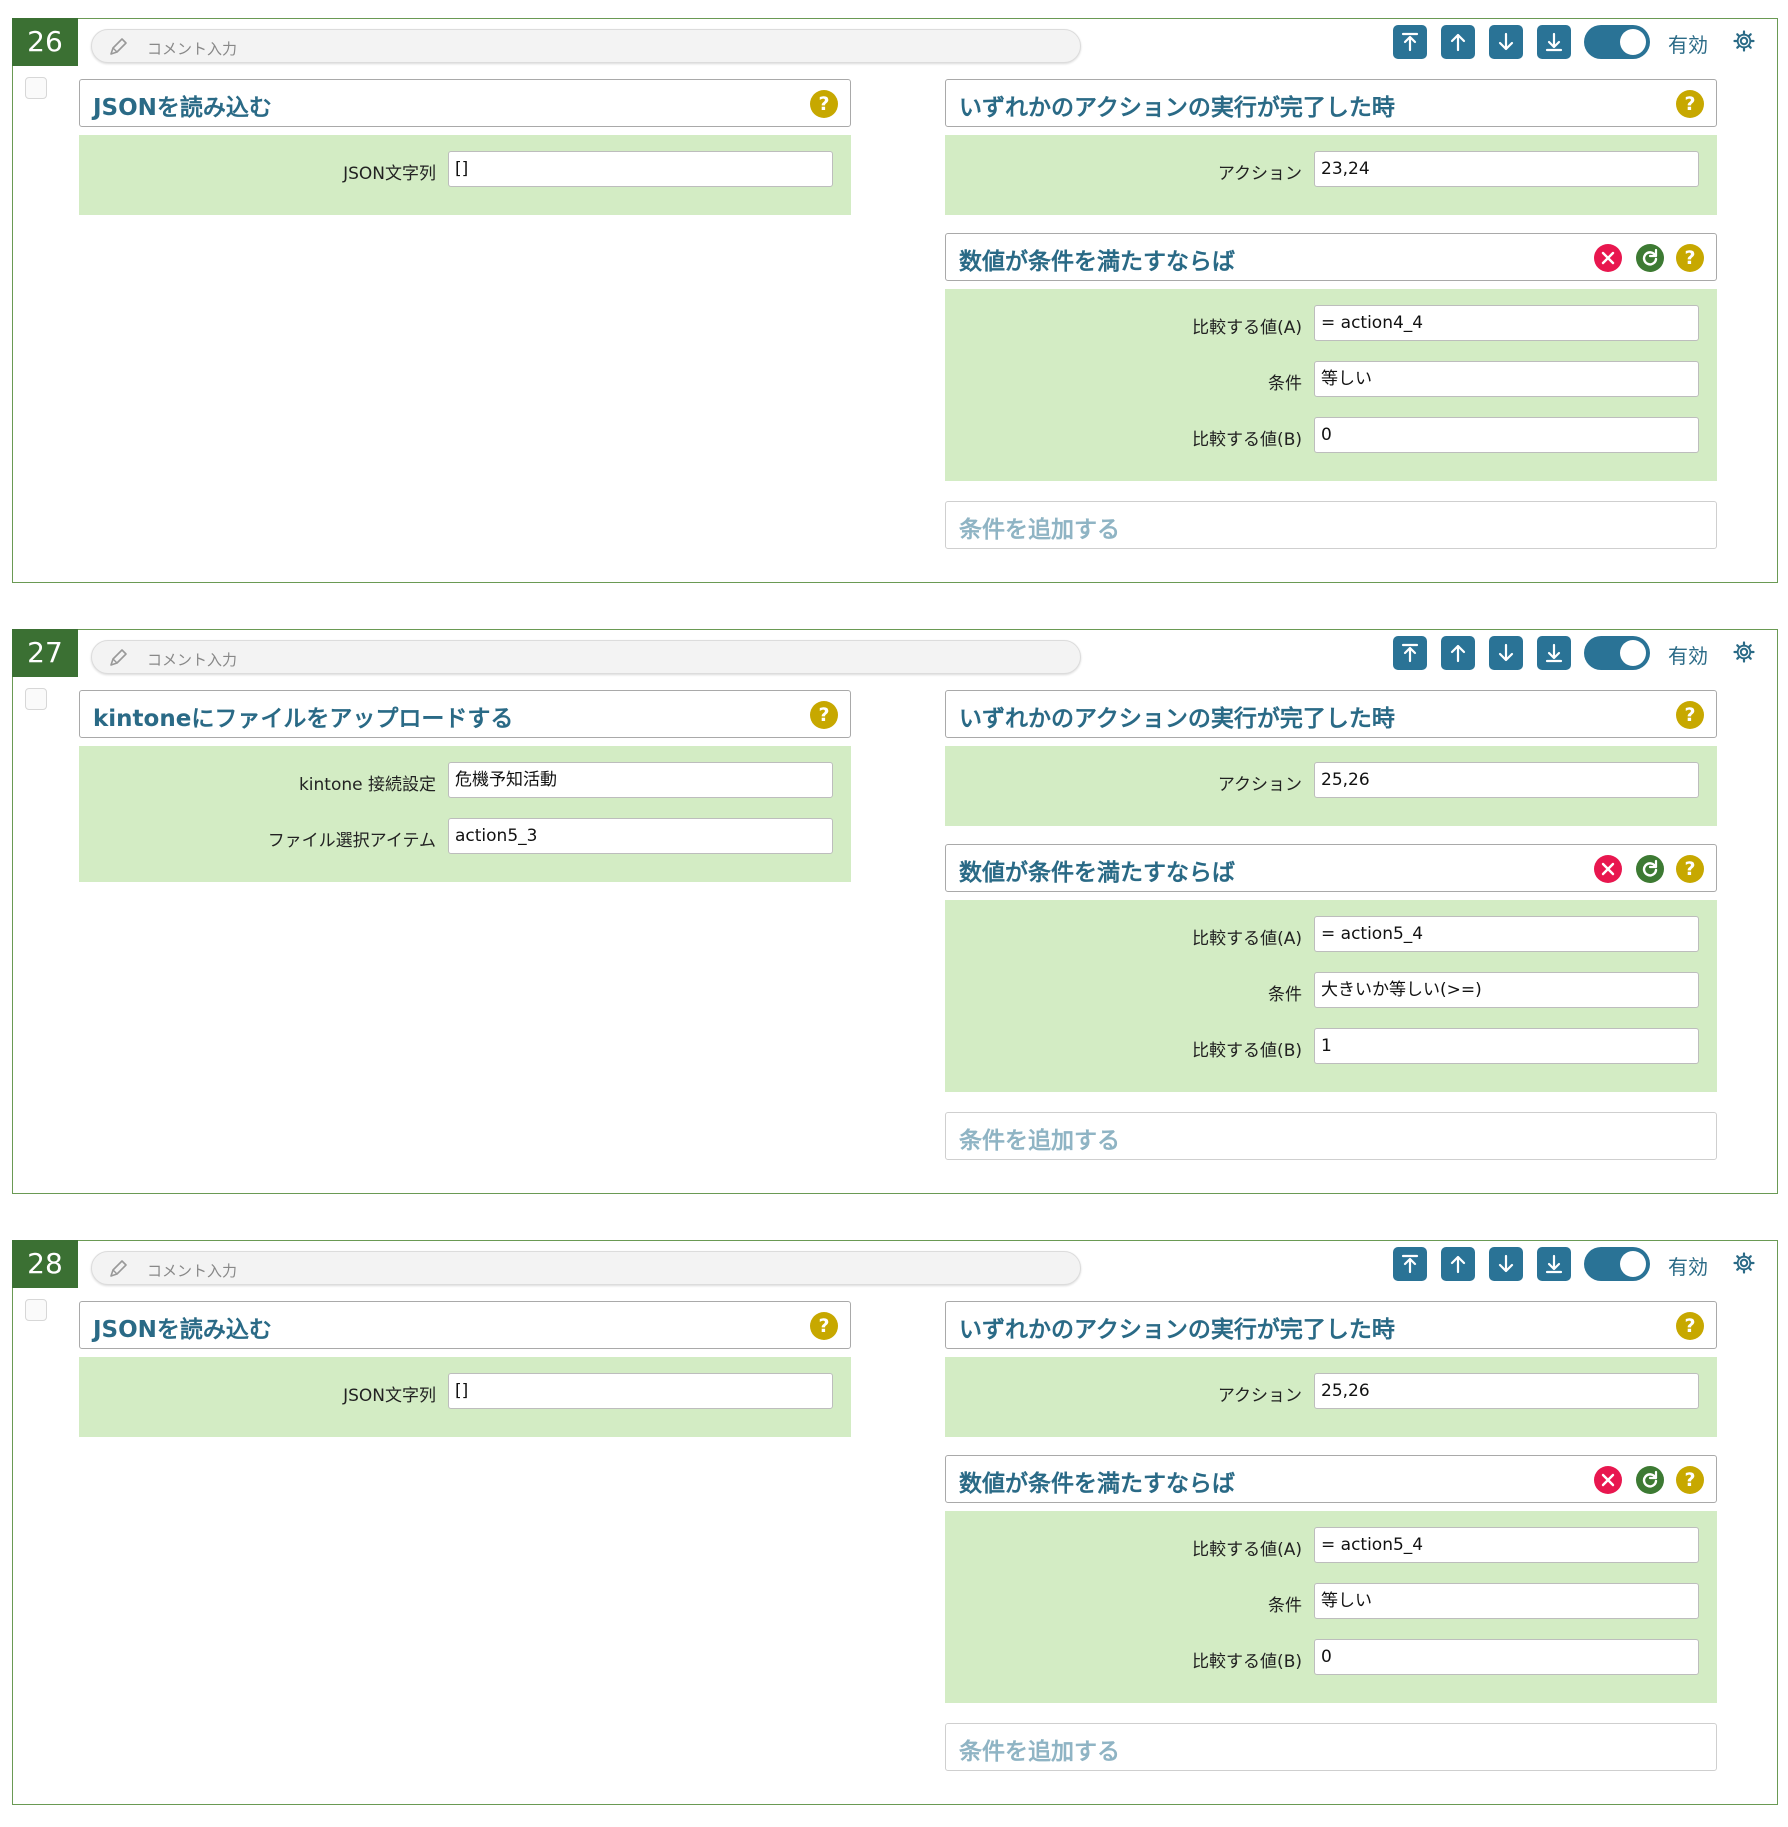 The width and height of the screenshot is (1788, 1827). I want to click on action-header-title: JSONを読み込む, so click(182, 1330).